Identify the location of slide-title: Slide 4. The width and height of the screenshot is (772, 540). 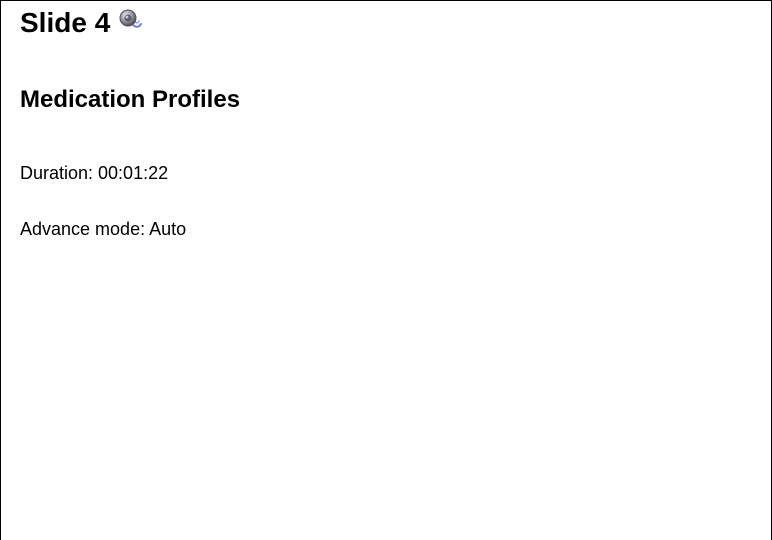
(65, 22).